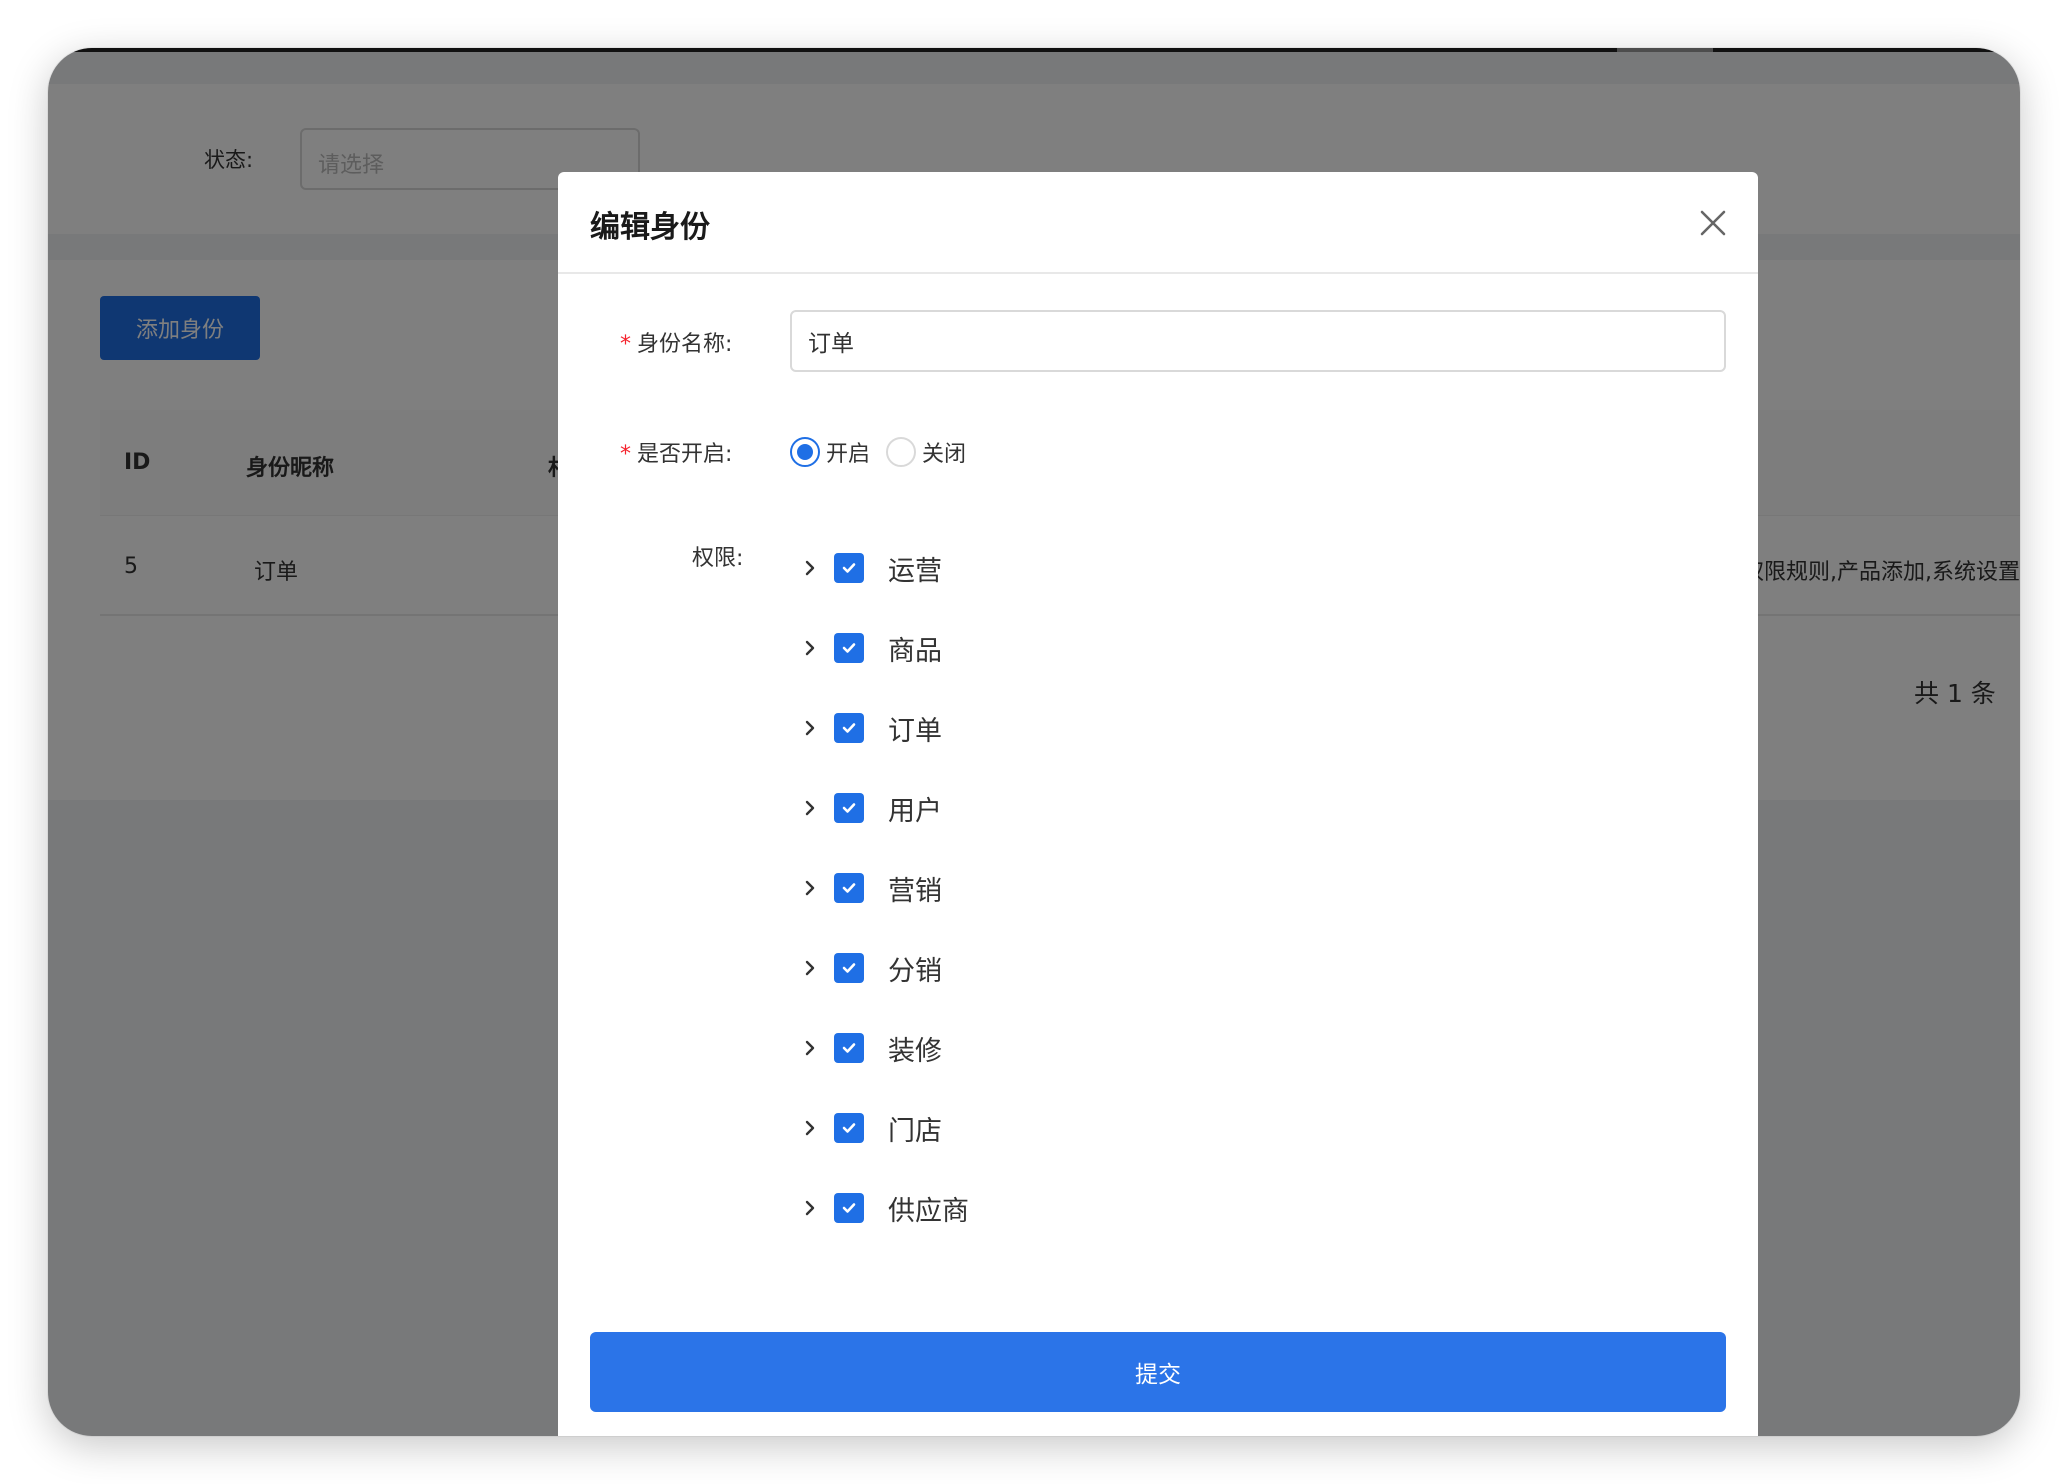 This screenshot has width=2068, height=1484. I want to click on tree-node-label: 装修, so click(915, 1051).